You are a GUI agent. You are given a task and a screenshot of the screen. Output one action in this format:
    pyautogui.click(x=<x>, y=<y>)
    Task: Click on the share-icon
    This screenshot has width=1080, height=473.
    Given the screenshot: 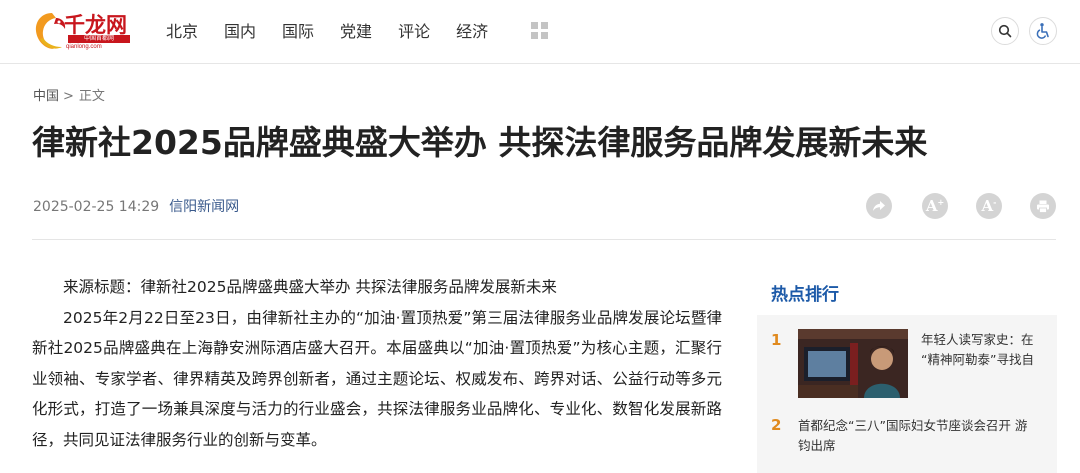 What is the action you would take?
    pyautogui.click(x=879, y=206)
    